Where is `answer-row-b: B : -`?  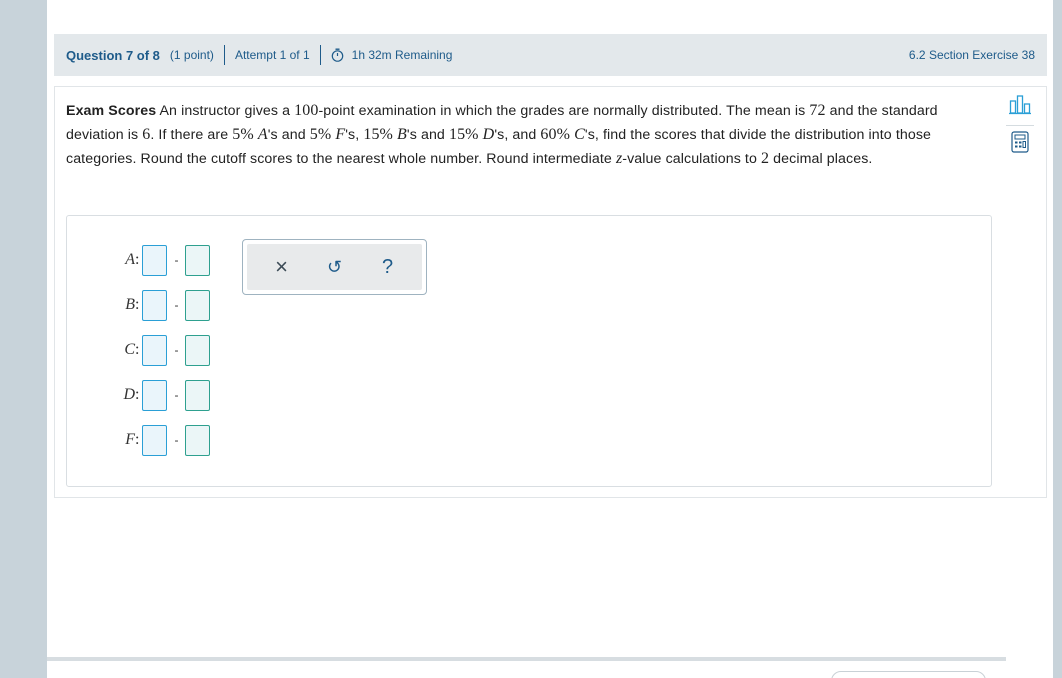
answer-row-b: B : - is located at coordinates (163, 305).